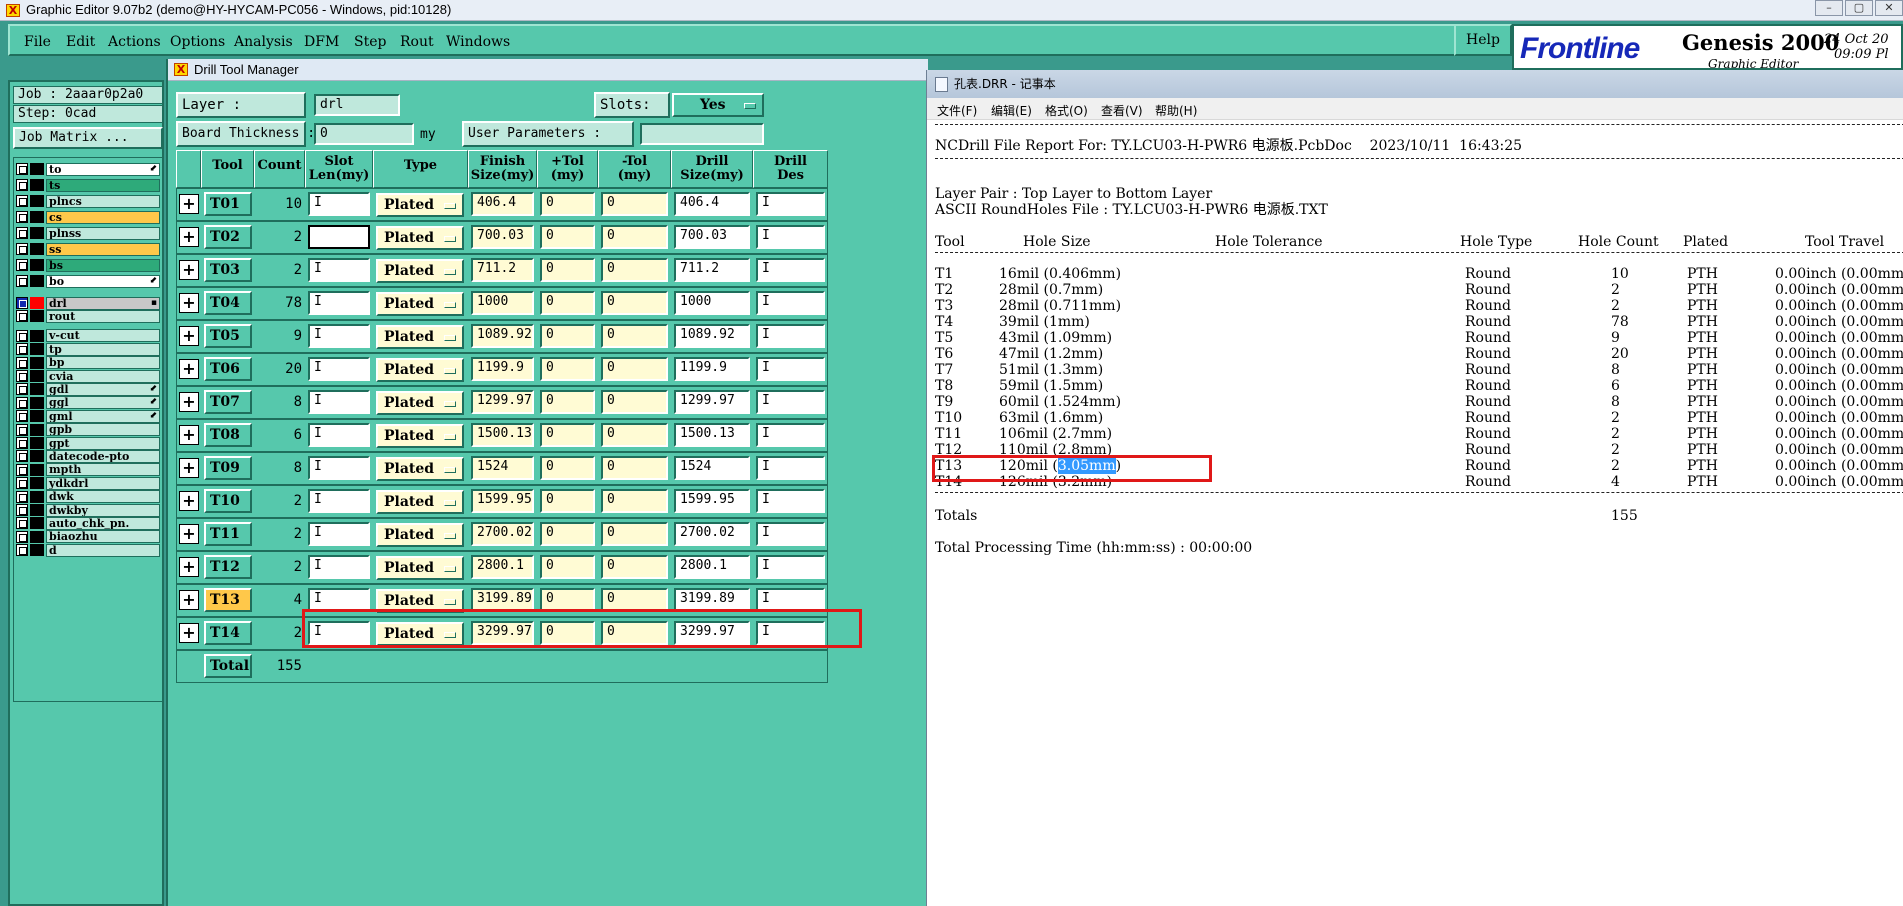  I want to click on finish-size-field: 1524, so click(502, 468).